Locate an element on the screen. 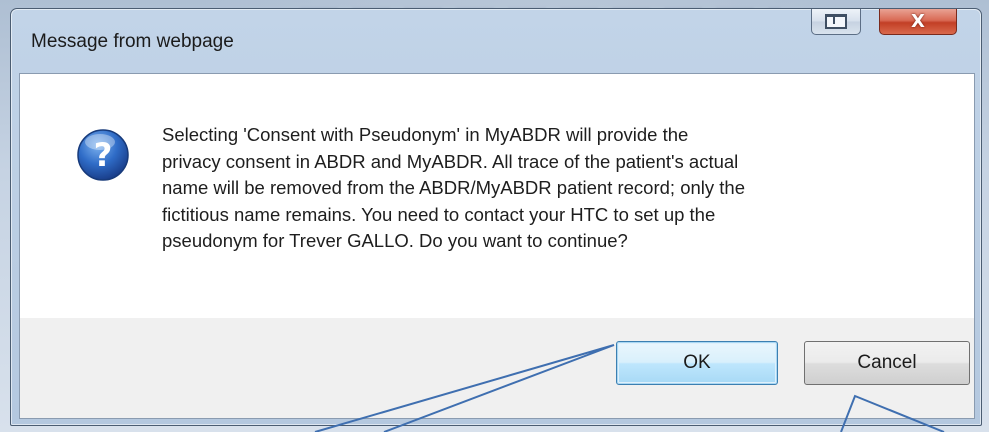 This screenshot has height=432, width=989. question-icon: ? is located at coordinates (103, 155).